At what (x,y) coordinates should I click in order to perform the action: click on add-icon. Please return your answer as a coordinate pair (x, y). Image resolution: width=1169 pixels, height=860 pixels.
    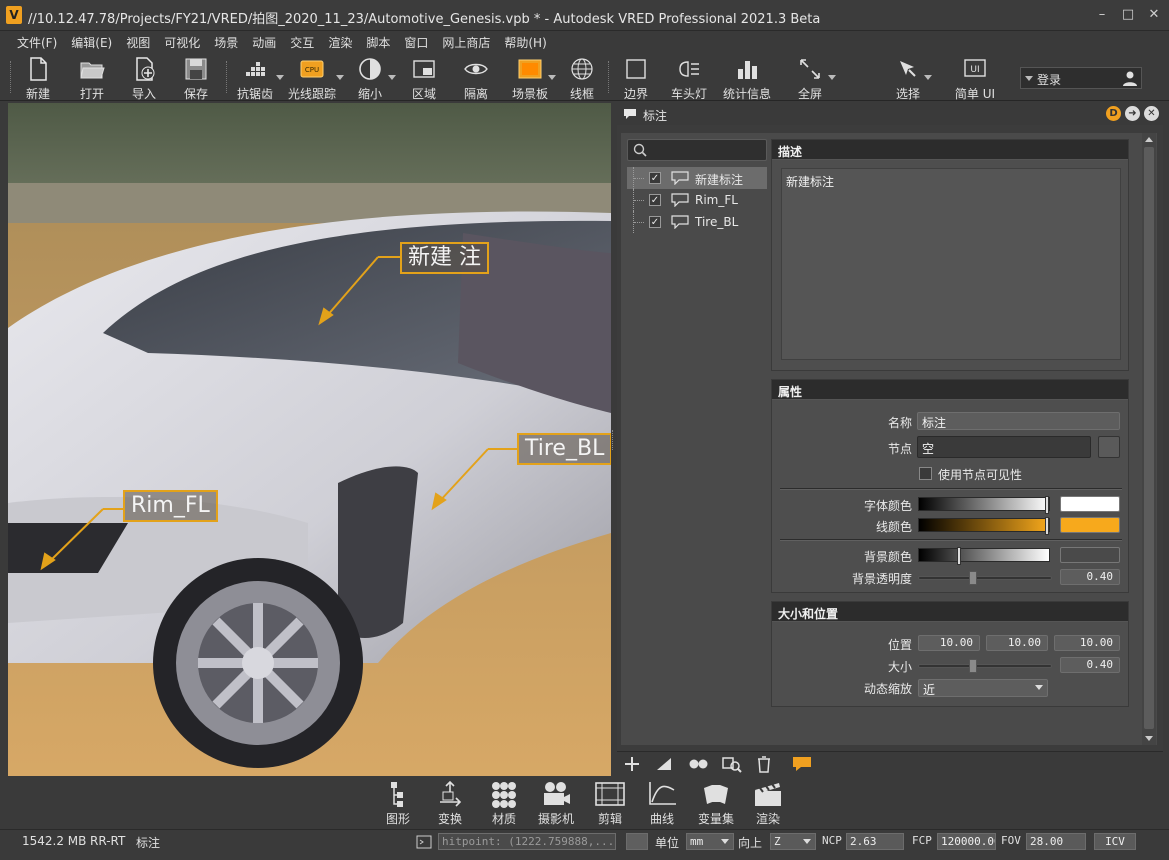
    Looking at the image, I should click on (632, 764).